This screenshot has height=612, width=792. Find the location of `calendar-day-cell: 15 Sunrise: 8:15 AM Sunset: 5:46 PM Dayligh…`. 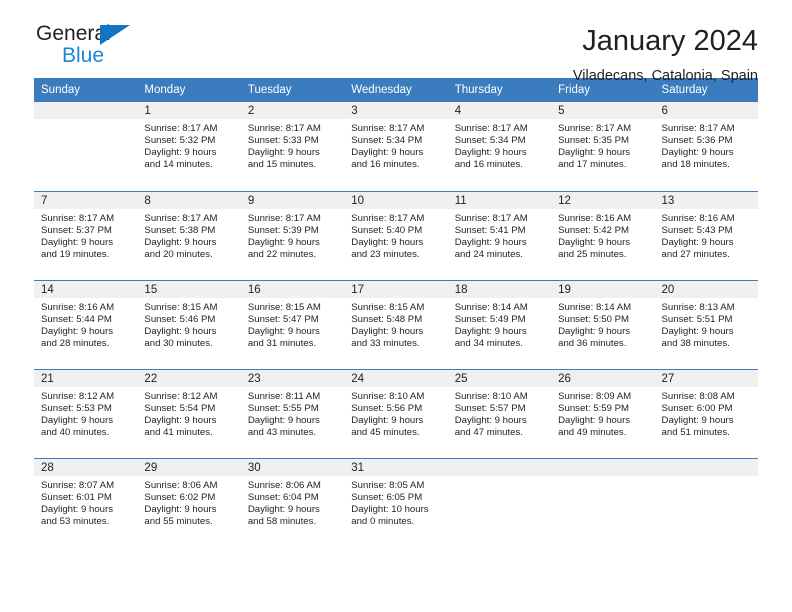

calendar-day-cell: 15 Sunrise: 8:15 AM Sunset: 5:46 PM Dayligh… is located at coordinates (189, 324).